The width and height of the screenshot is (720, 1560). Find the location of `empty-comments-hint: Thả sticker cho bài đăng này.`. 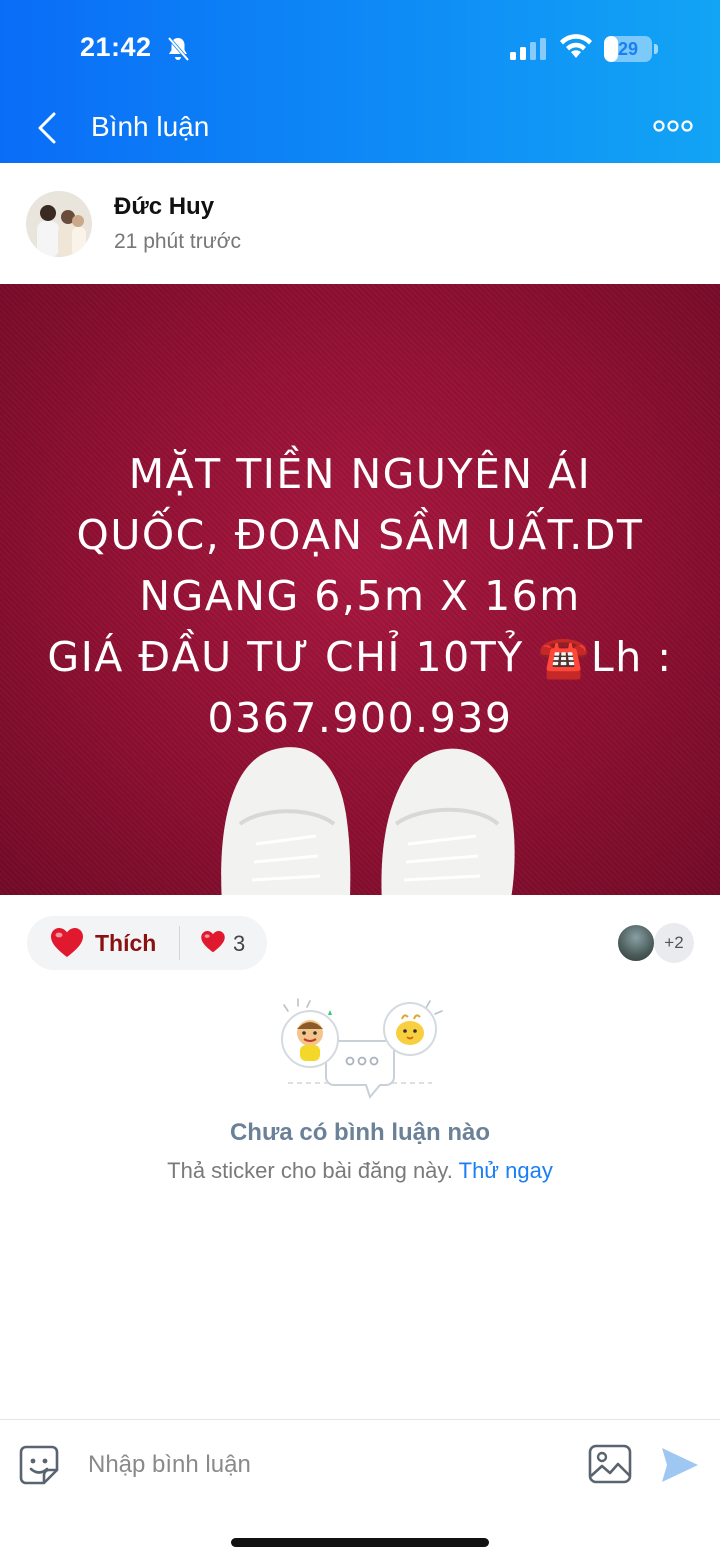

empty-comments-hint: Thả sticker cho bài đăng này. is located at coordinates (310, 1170).